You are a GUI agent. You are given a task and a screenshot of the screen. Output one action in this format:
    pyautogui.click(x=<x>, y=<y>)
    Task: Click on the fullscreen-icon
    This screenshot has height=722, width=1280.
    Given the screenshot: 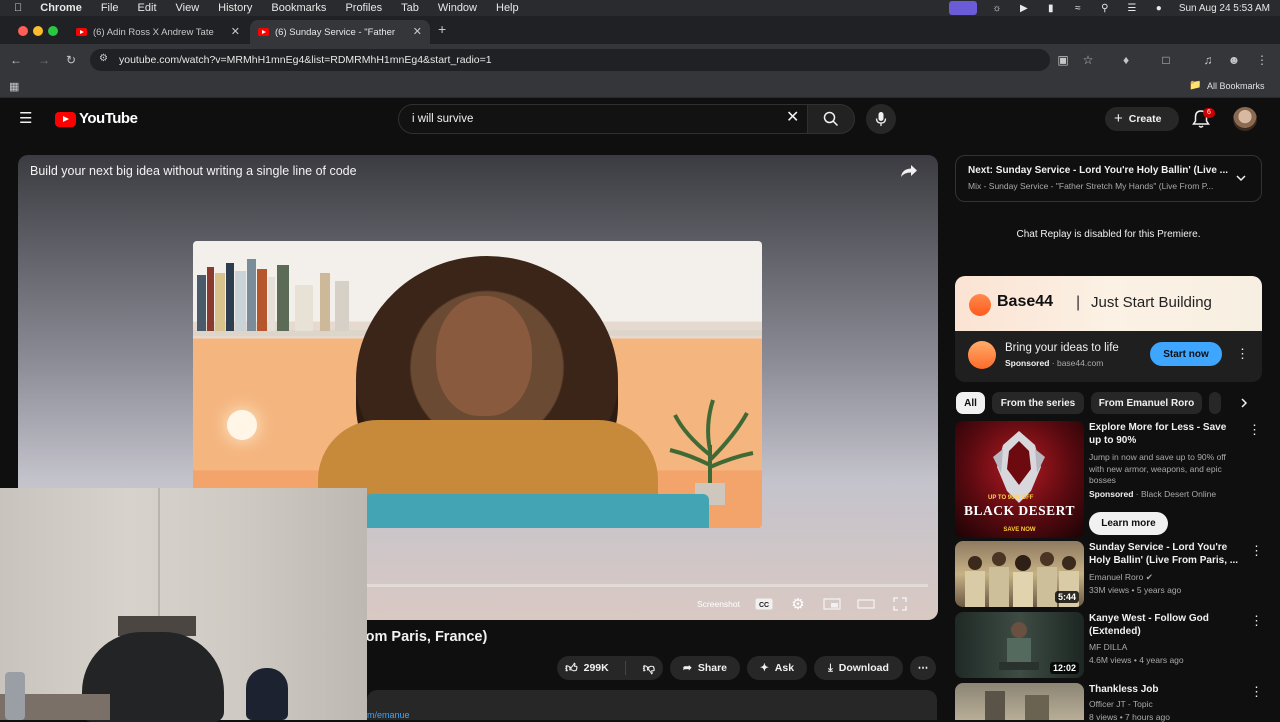 What is the action you would take?
    pyautogui.click(x=900, y=604)
    